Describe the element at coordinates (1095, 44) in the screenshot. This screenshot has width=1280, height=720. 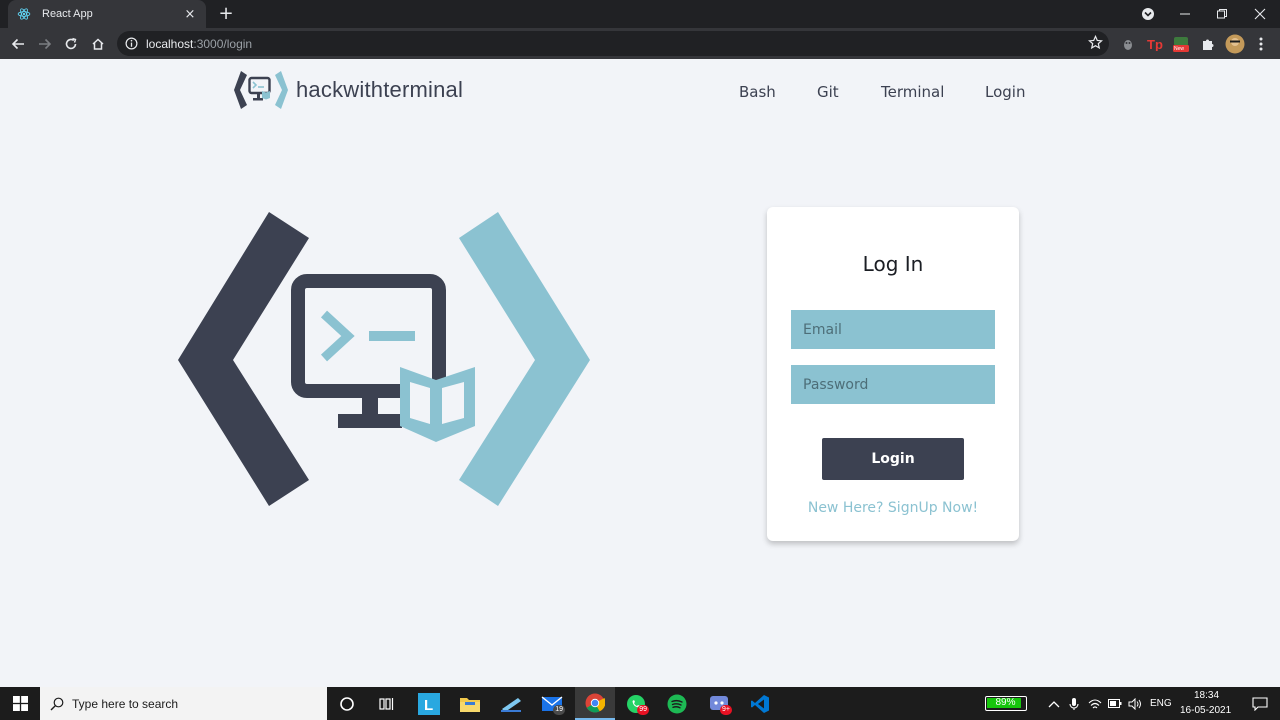
I see `bookmark-star-icon` at that location.